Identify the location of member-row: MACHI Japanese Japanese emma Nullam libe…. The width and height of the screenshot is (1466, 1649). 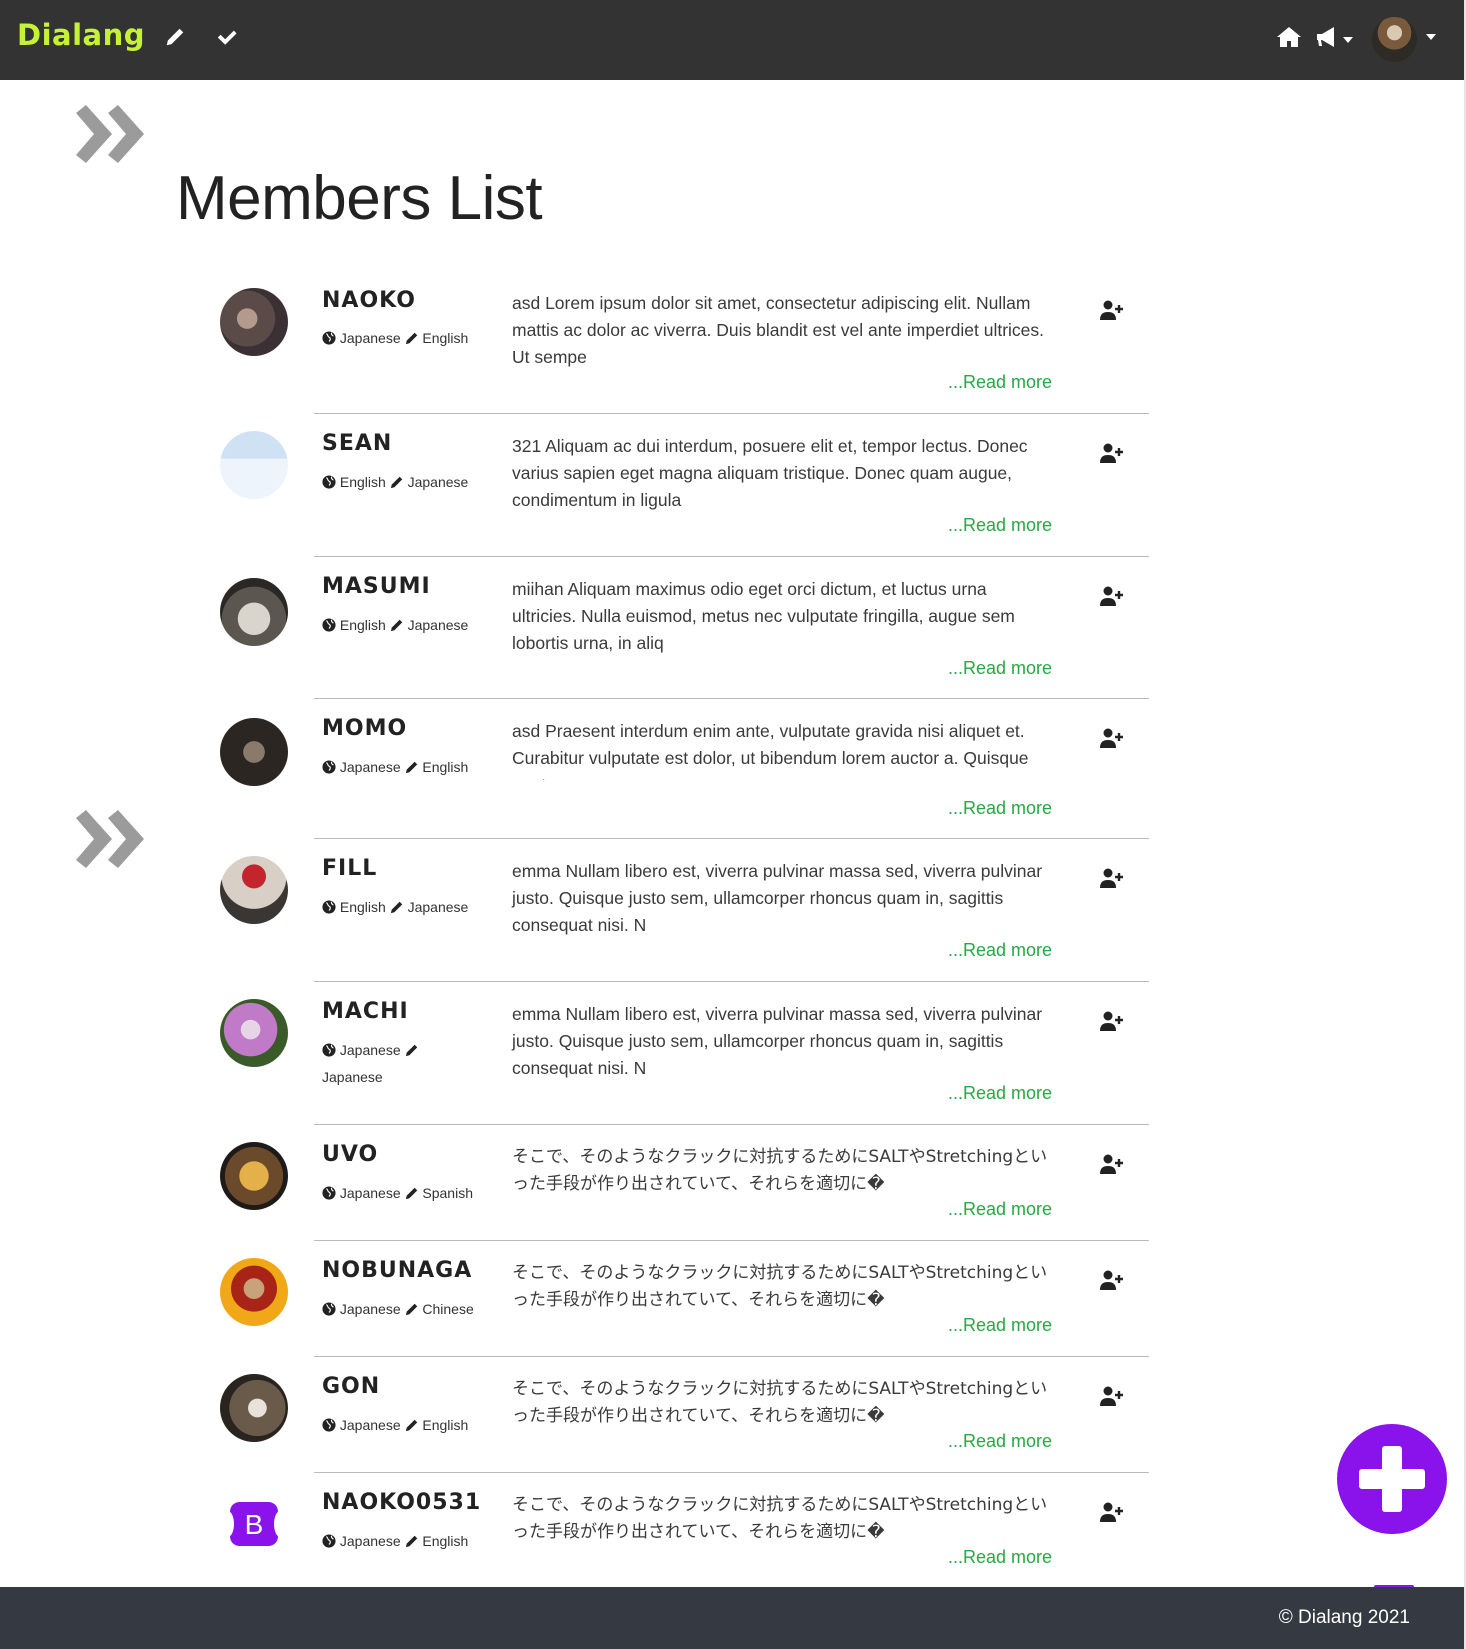
(680, 1053).